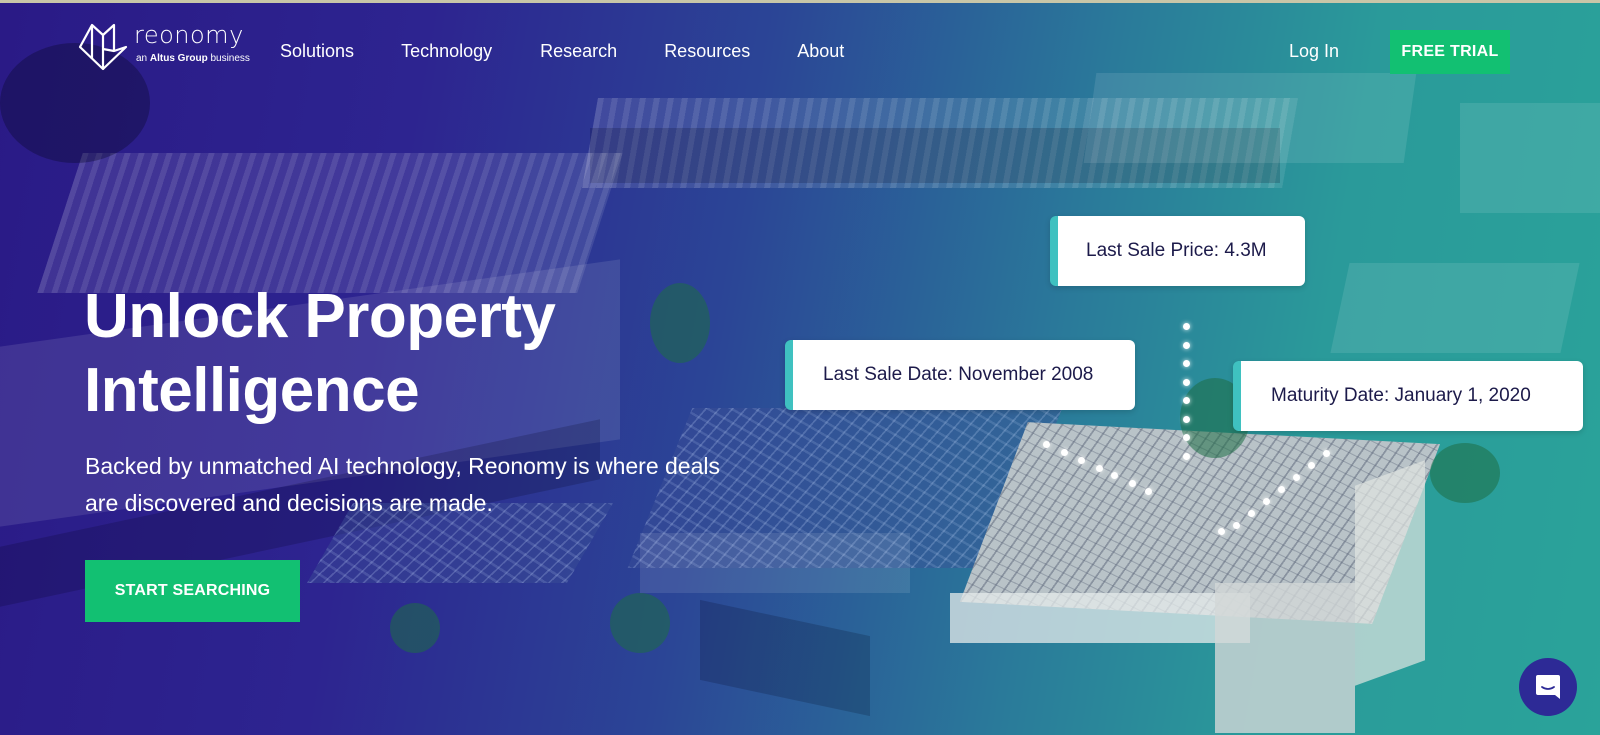  Describe the element at coordinates (446, 51) in the screenshot. I see `nav-technology: Technology` at that location.